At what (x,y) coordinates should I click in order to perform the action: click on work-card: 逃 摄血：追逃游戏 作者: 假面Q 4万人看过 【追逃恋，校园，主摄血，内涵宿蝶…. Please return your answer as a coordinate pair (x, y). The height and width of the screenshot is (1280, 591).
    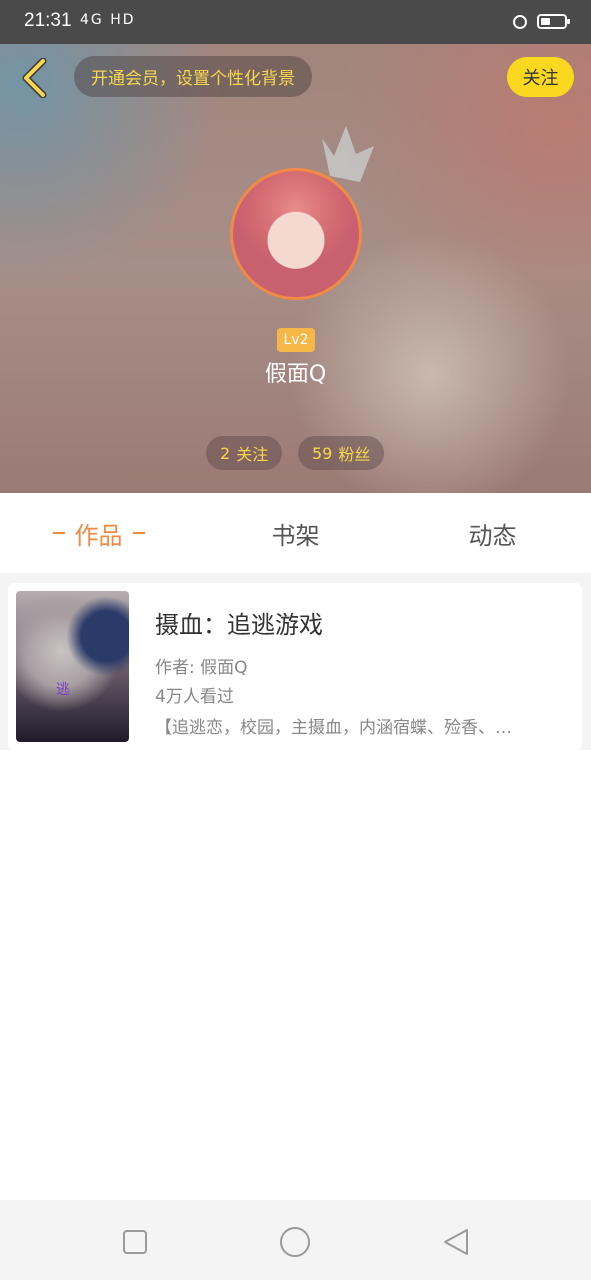
    Looking at the image, I should click on (295, 666).